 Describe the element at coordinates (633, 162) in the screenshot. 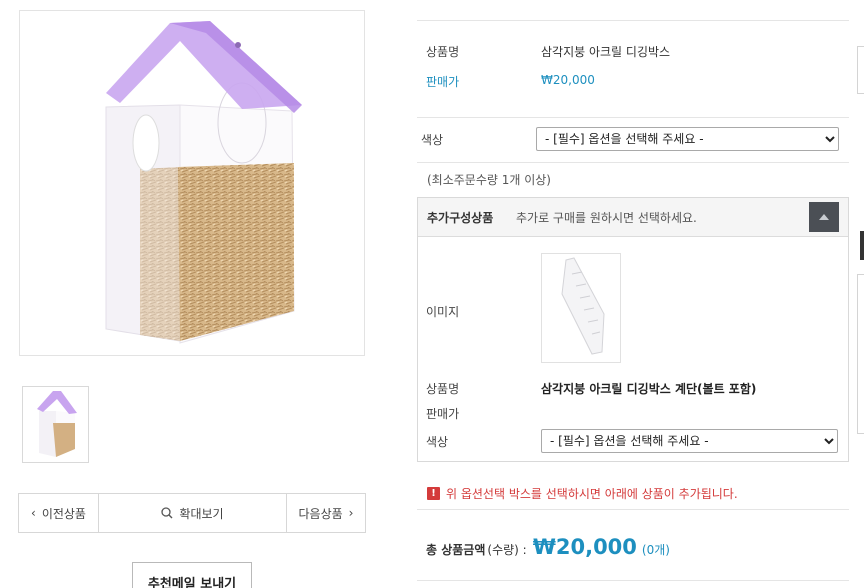

I see `divider-option` at that location.